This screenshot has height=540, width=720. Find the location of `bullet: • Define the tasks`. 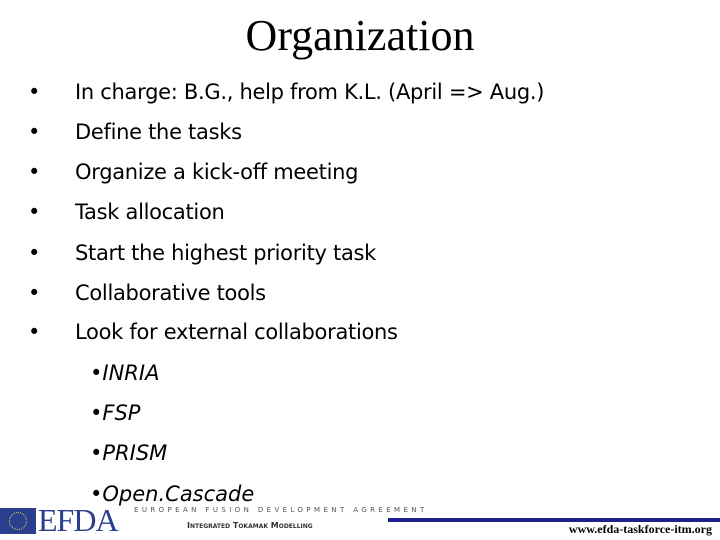

bullet: • Define the tasks is located at coordinates (135, 132).